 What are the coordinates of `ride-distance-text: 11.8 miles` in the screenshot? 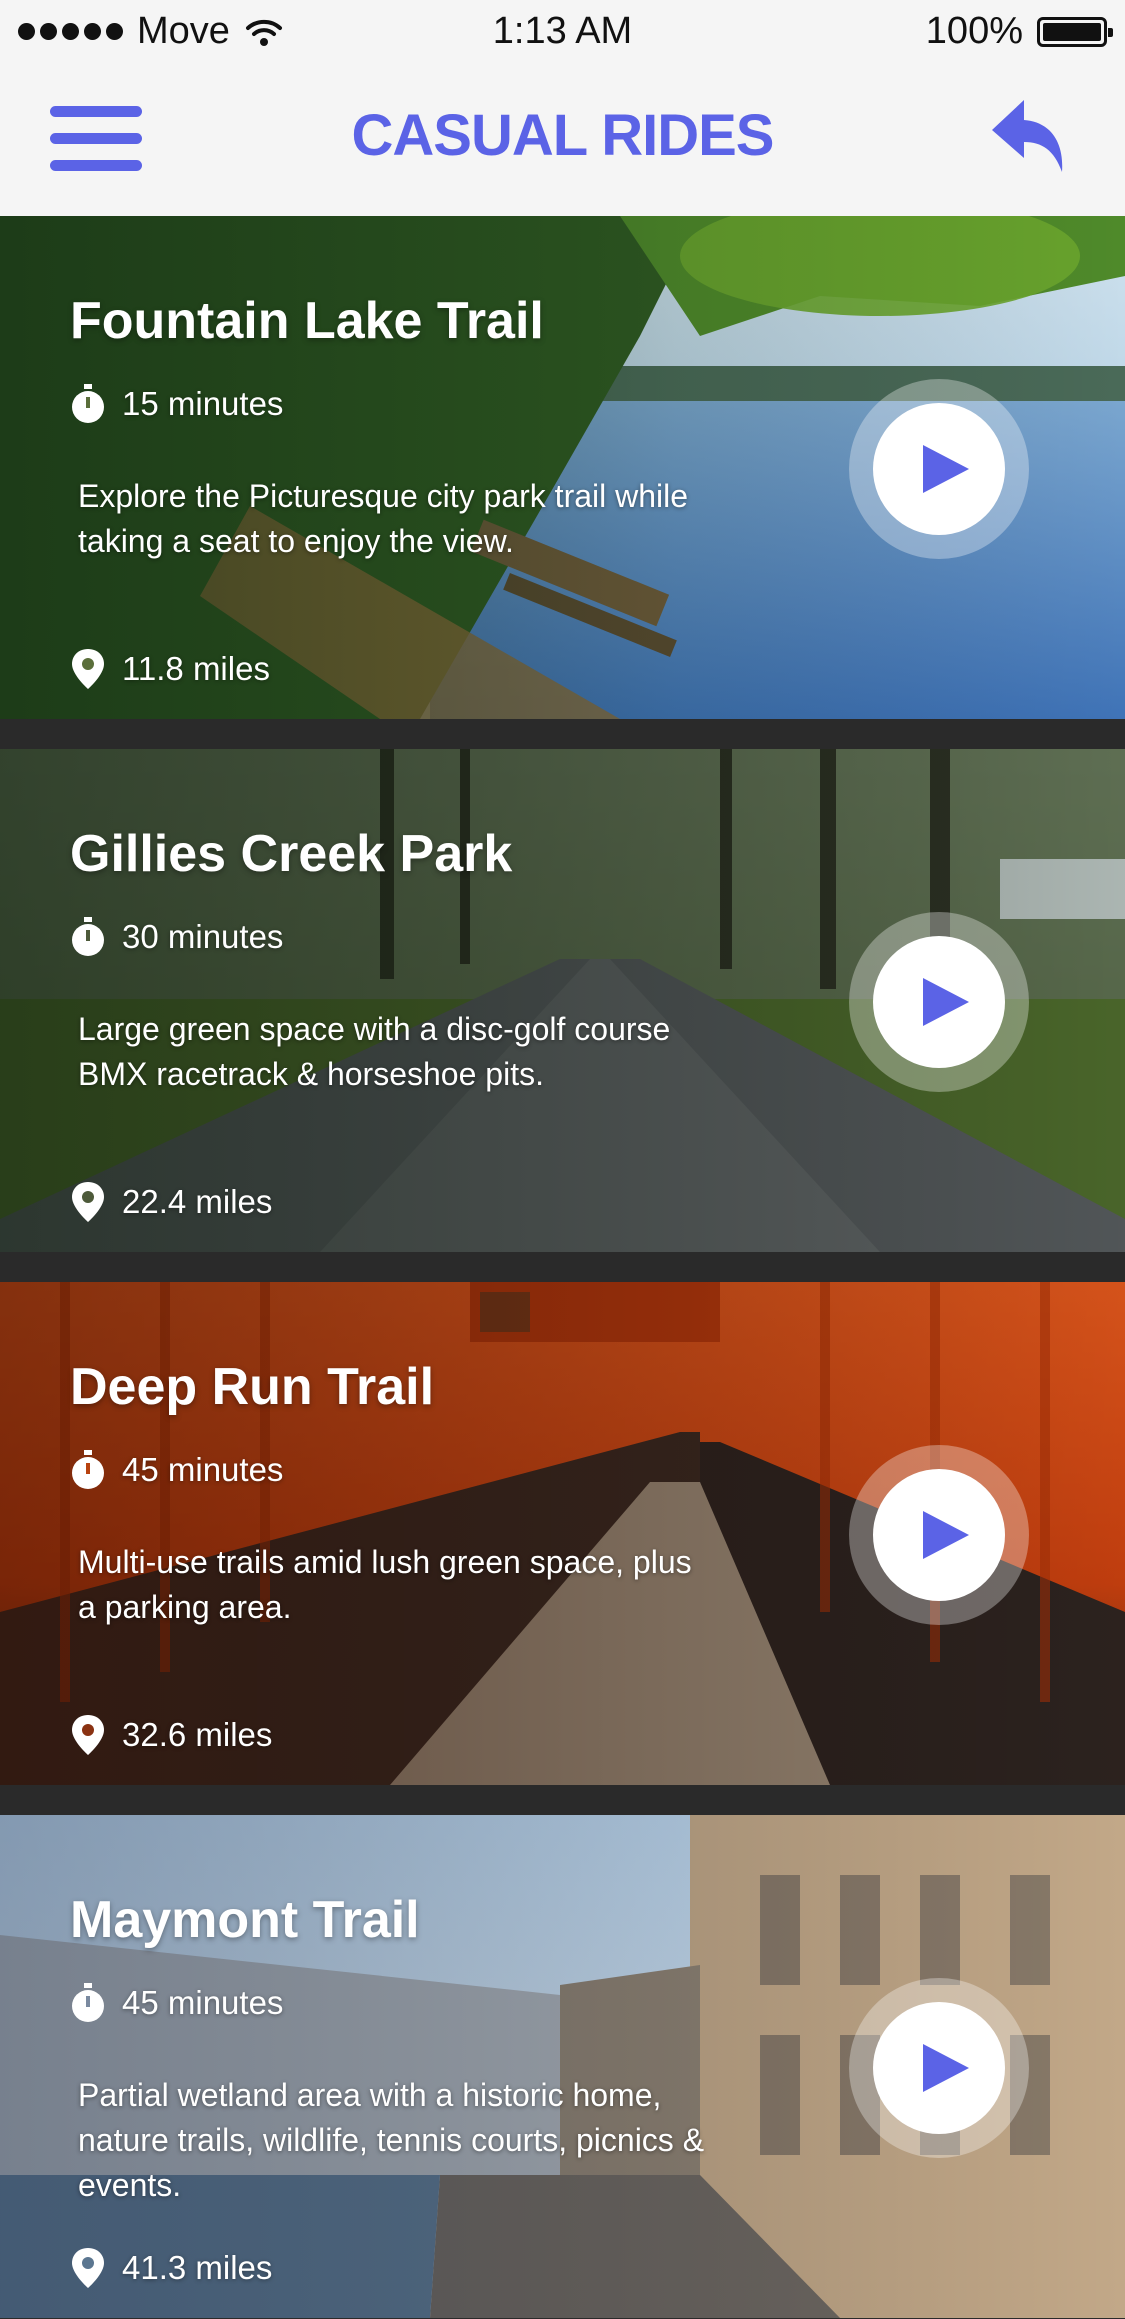 It's located at (196, 668).